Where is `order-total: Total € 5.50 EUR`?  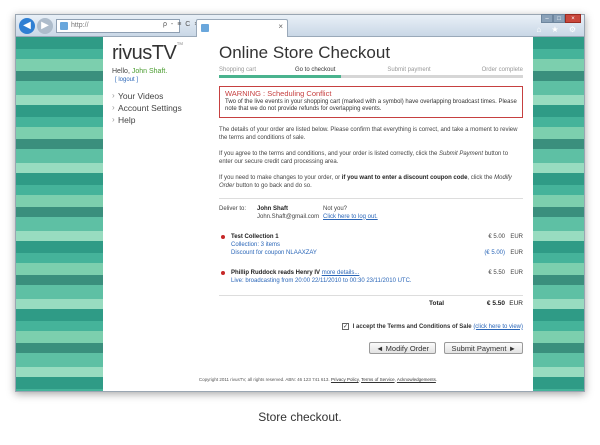
order-total: Total € 5.50 EUR is located at coordinates (371, 301).